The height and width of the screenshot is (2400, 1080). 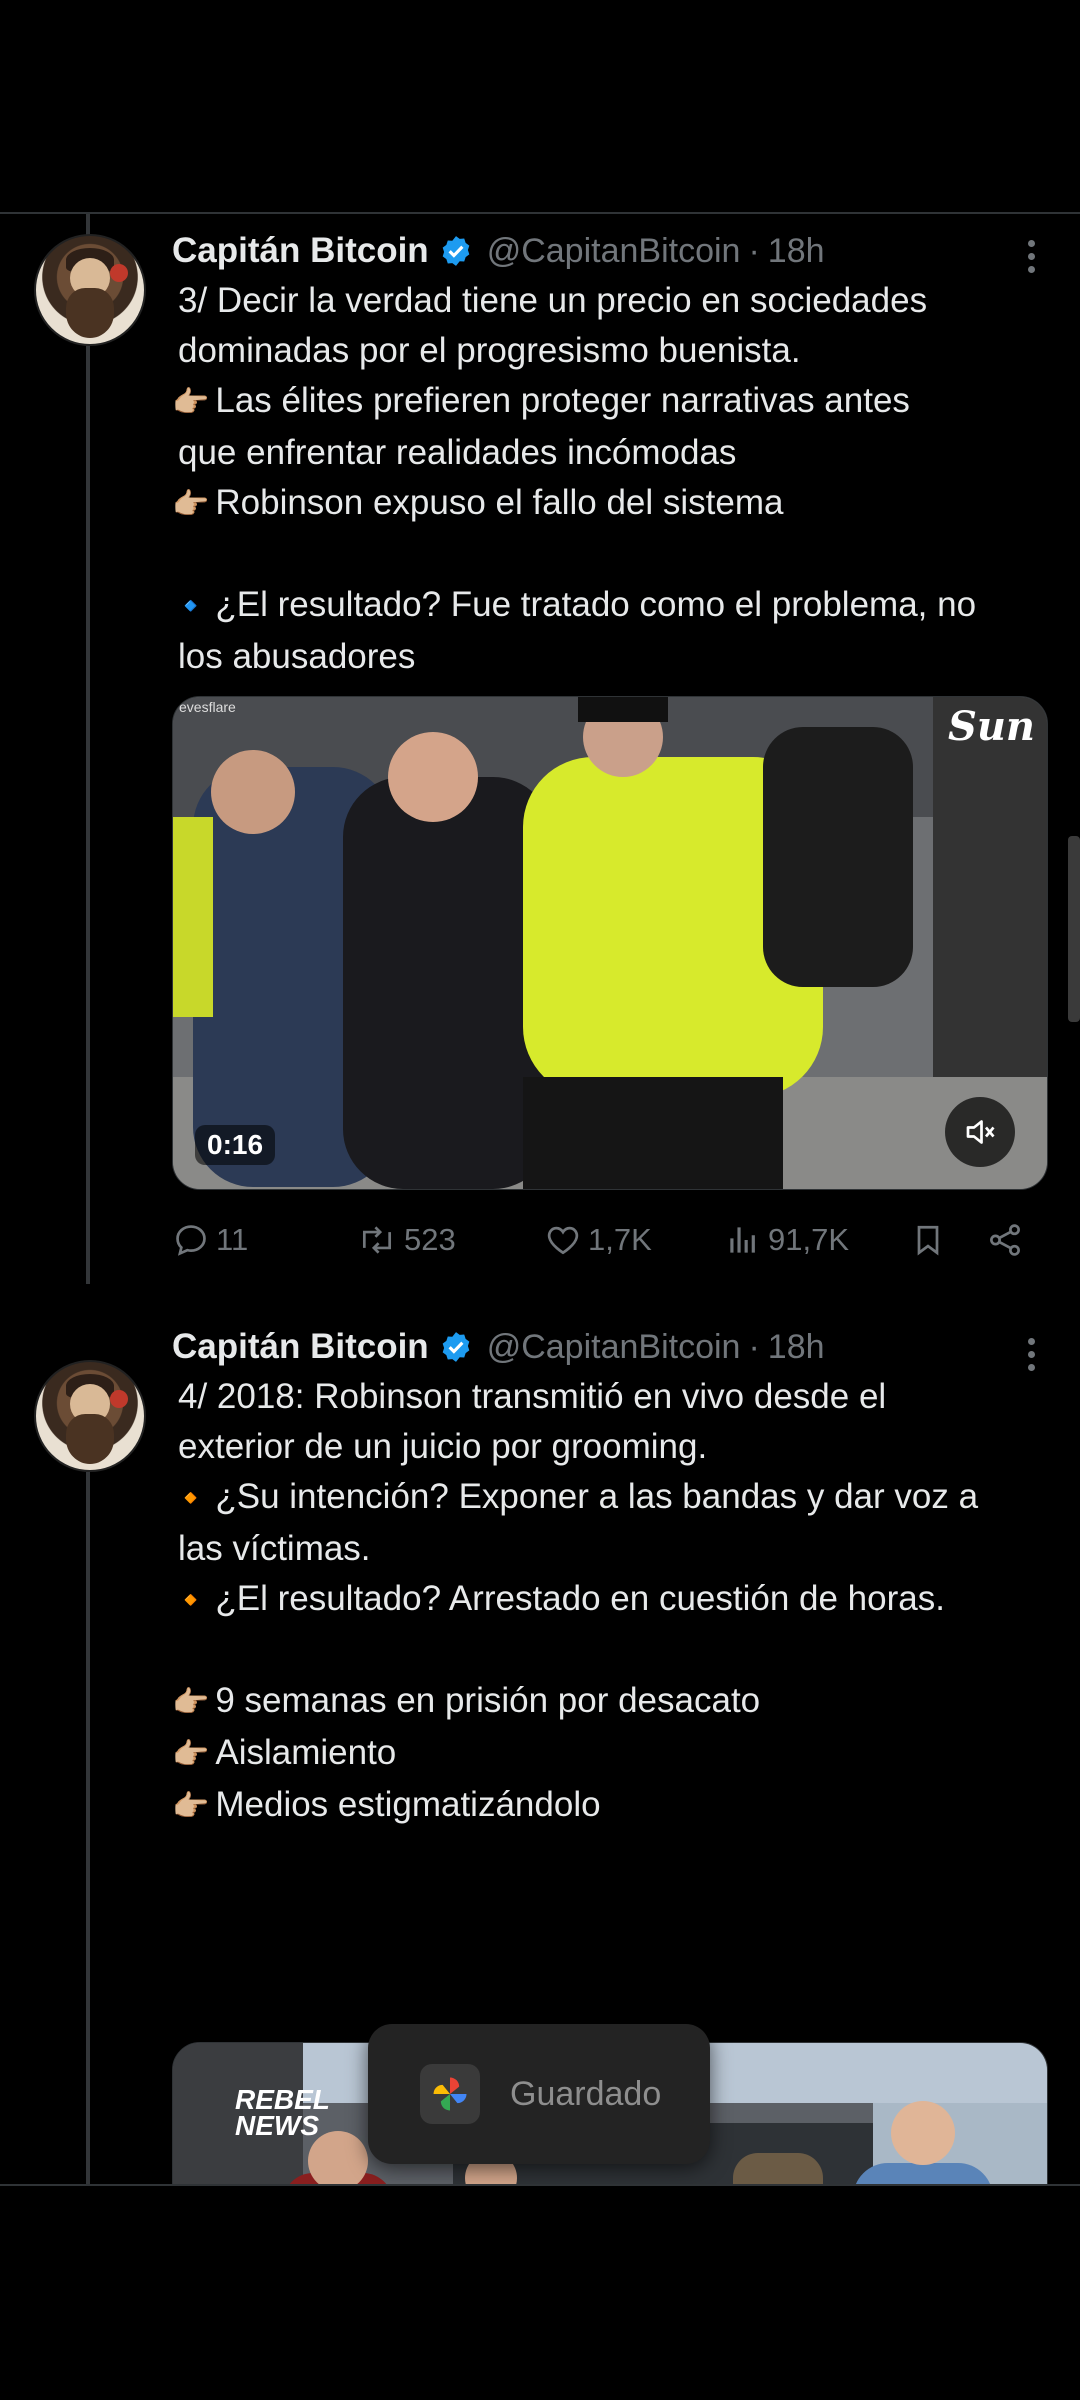 I want to click on repost-button: 523, so click(x=406, y=1240).